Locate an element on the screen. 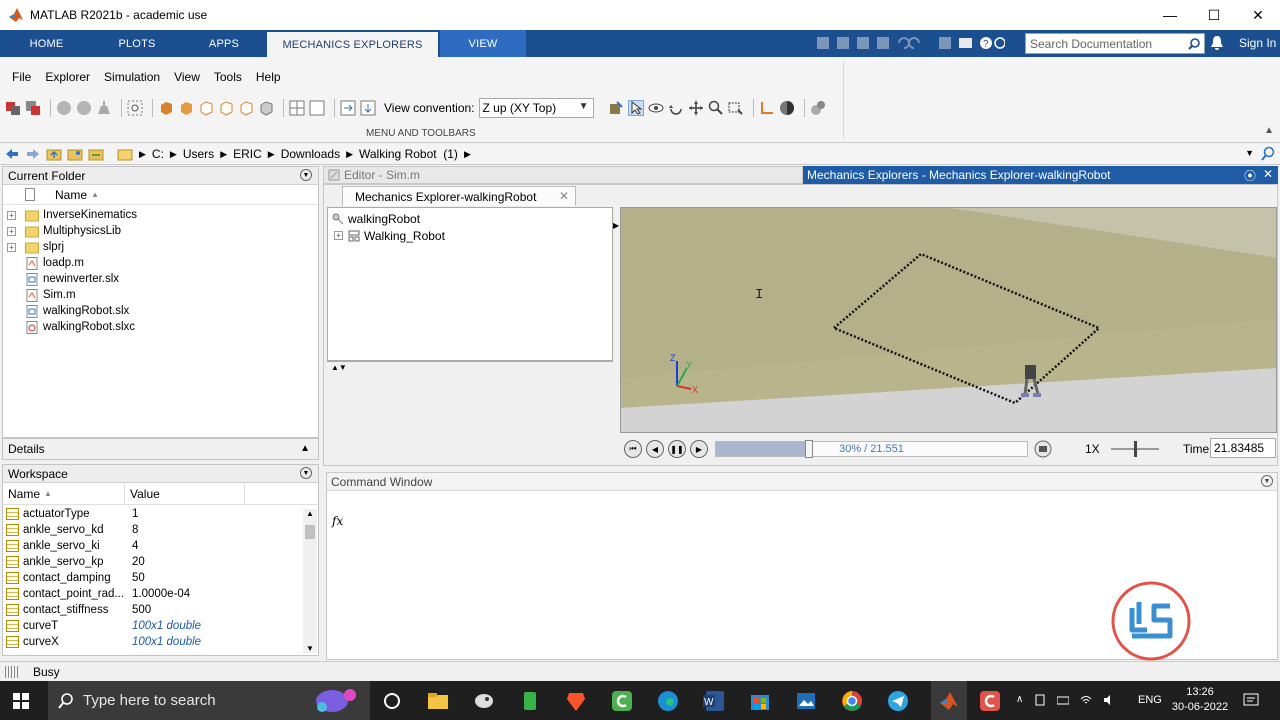 This screenshot has height=720, width=1280. layout-single-icon is located at coordinates (317, 108).